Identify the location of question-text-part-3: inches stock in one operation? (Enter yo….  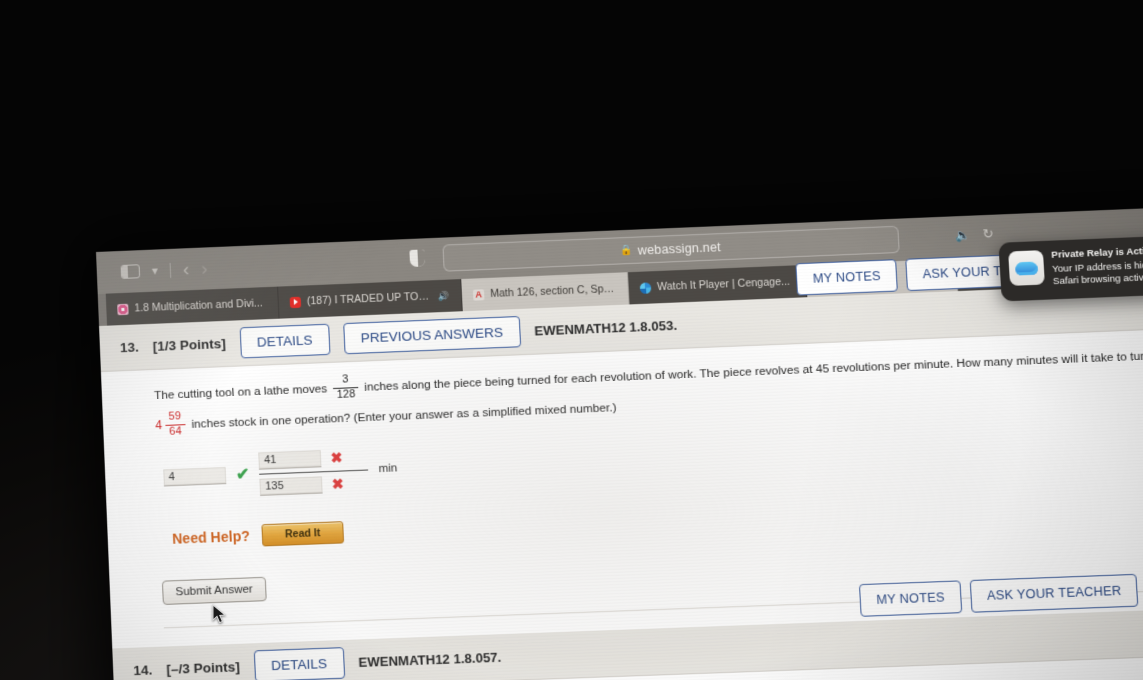
(404, 416).